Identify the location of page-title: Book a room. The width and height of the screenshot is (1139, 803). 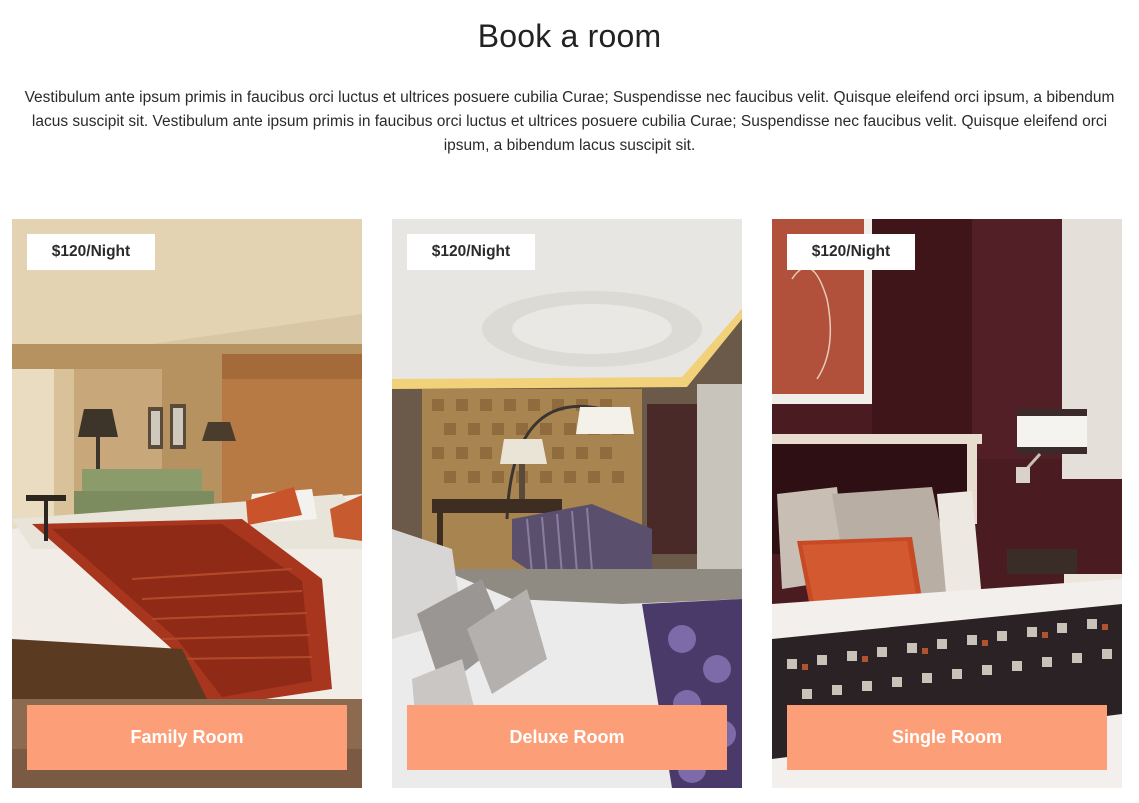
(569, 36).